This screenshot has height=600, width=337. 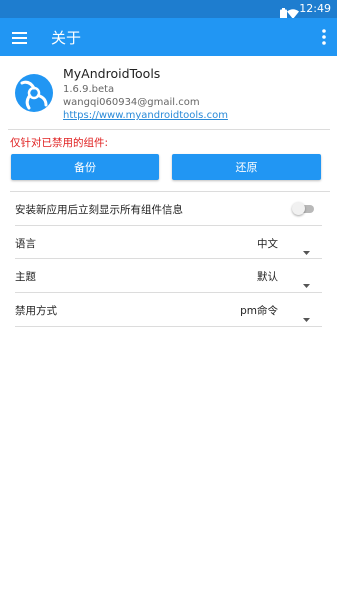 What do you see at coordinates (25, 244) in the screenshot?
I see `setting-language-label: 语言` at bounding box center [25, 244].